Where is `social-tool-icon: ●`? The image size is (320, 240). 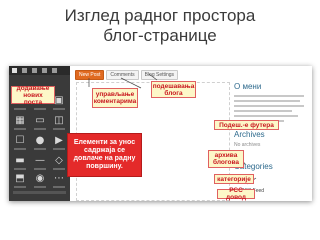 social-tool-icon: ● is located at coordinates (40, 140).